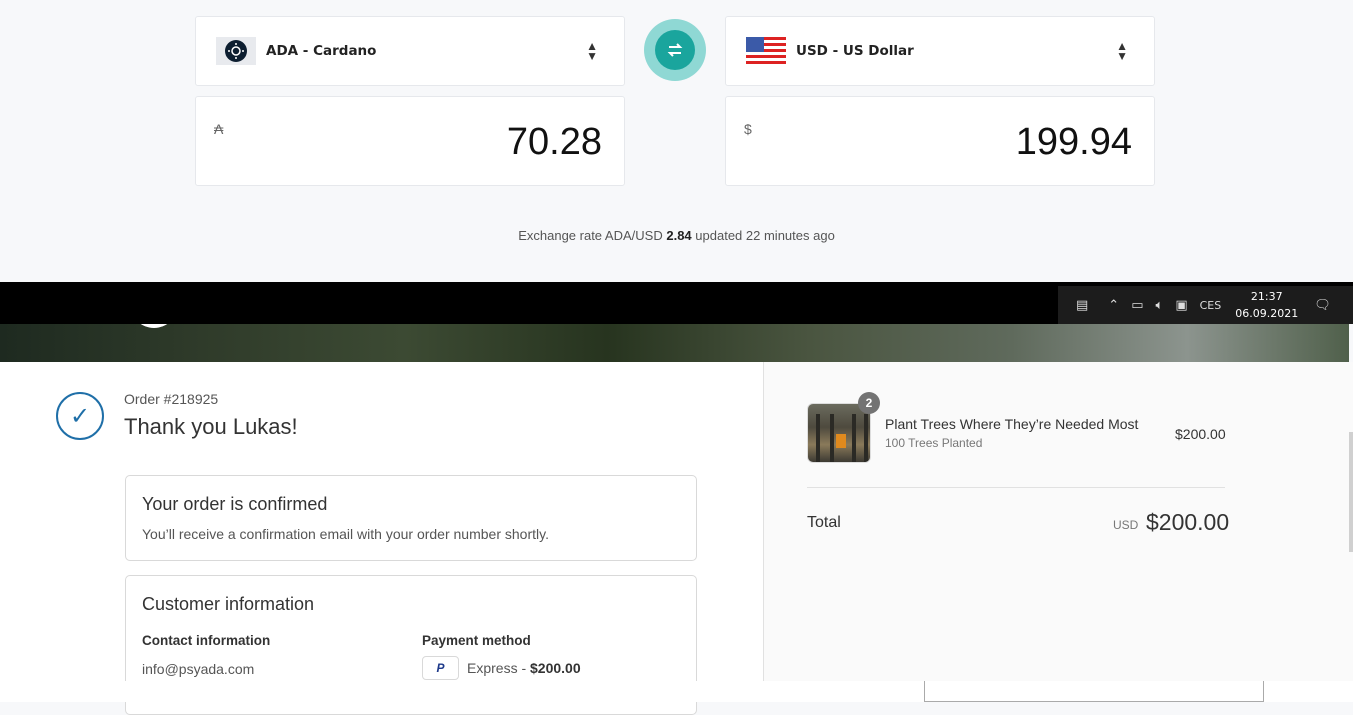  What do you see at coordinates (940, 141) in the screenshot?
I see `to-amount-field: $ 199.94` at bounding box center [940, 141].